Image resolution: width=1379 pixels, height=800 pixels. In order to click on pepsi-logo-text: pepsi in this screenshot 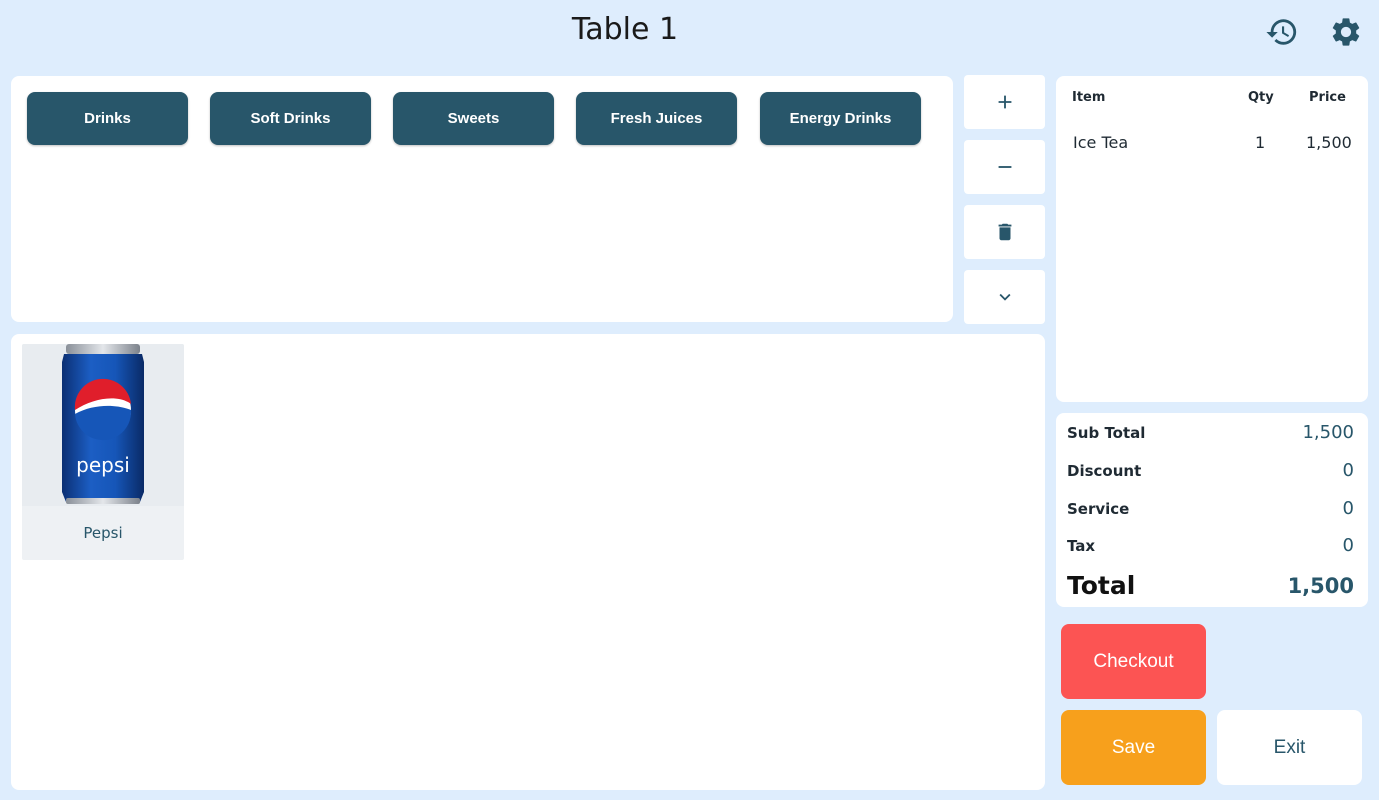, I will do `click(103, 465)`.